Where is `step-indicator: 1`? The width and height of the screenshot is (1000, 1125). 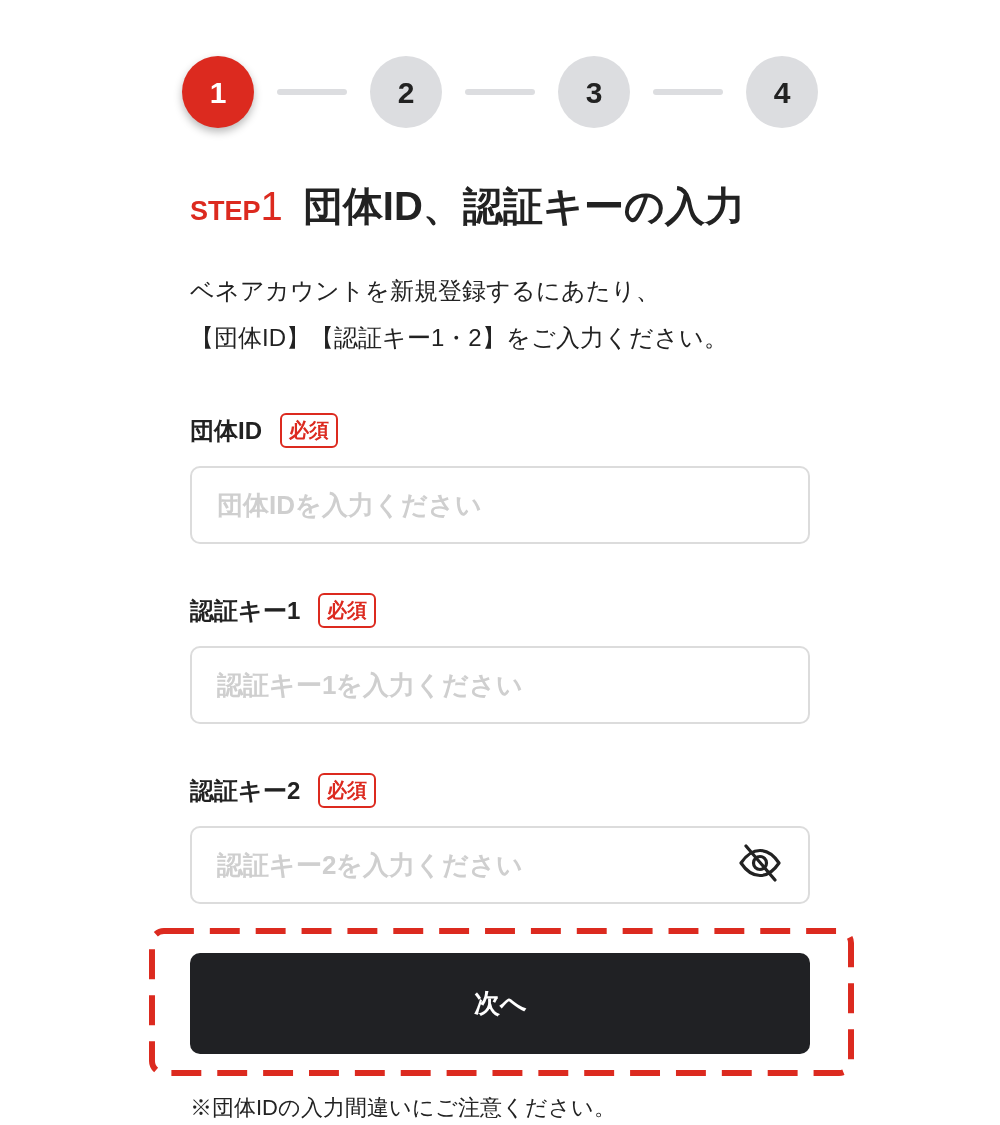 step-indicator: 1 is located at coordinates (218, 92).